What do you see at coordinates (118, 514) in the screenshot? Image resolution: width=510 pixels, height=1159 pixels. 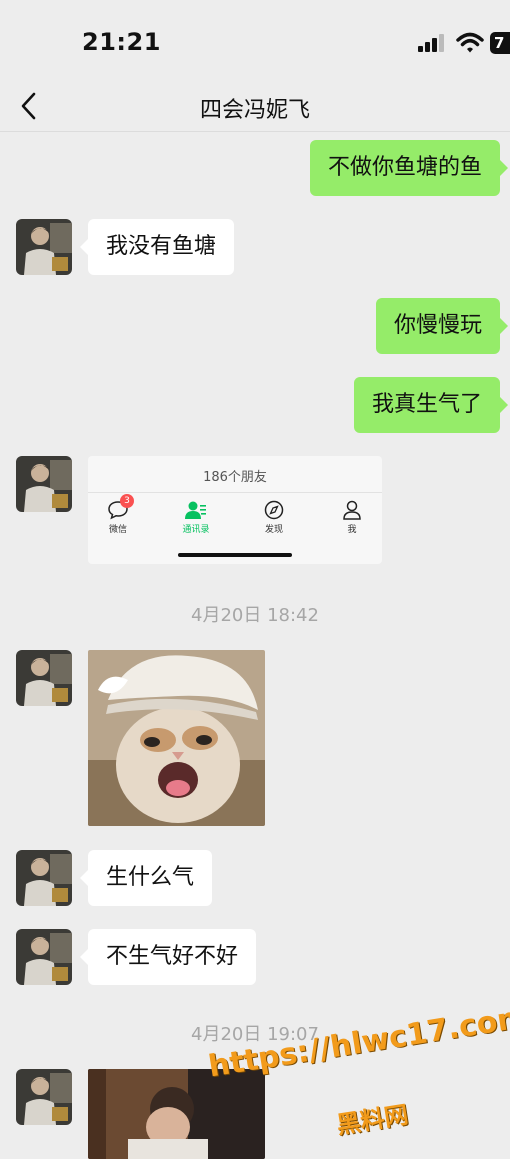 I see `tab-wechat: 3 微信` at bounding box center [118, 514].